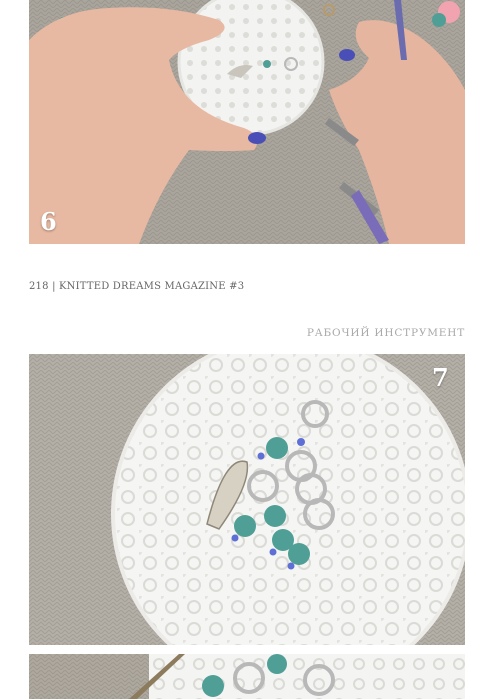 The image size is (494, 699). Describe the element at coordinates (48, 221) in the screenshot. I see `step-number-6: 6` at that location.